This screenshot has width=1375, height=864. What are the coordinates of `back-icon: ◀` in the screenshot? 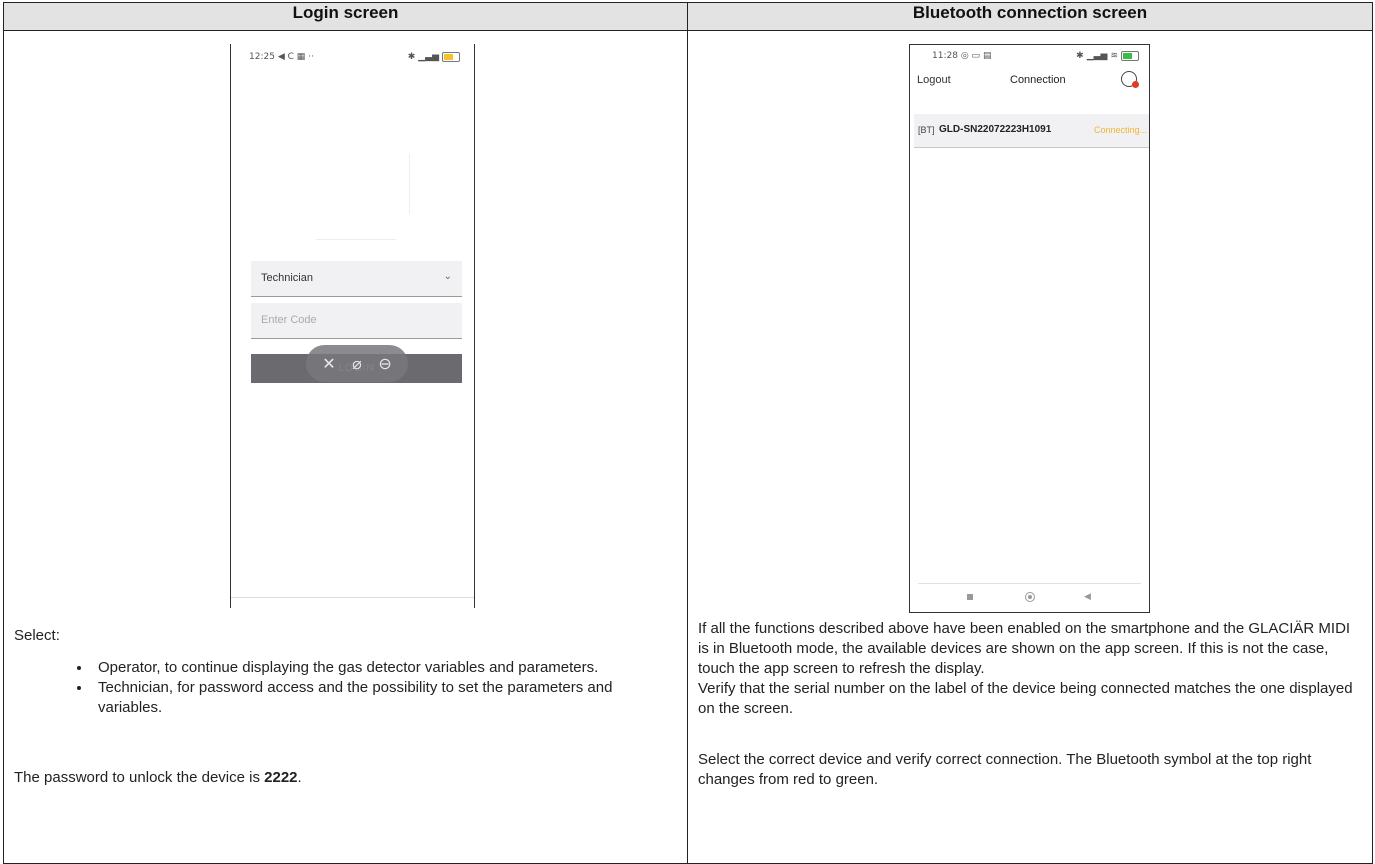 It's located at (1087, 596).